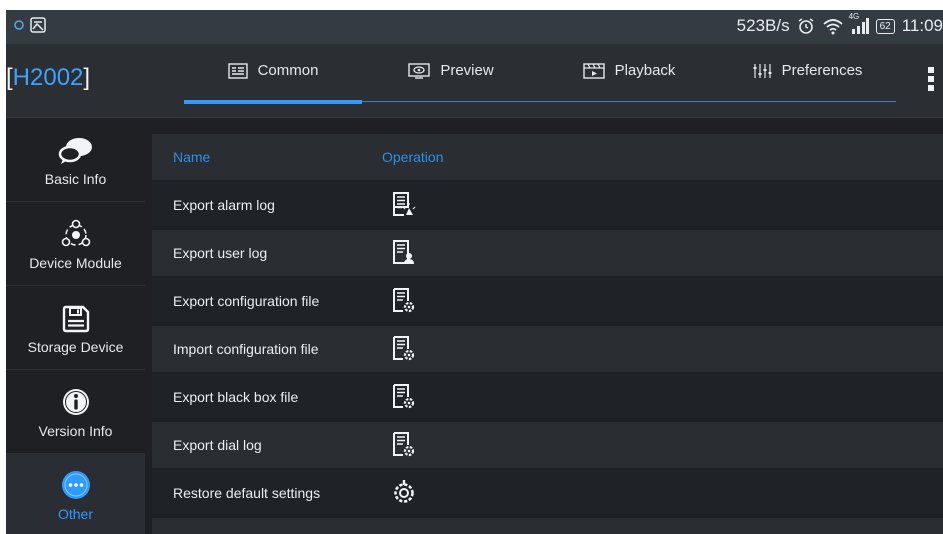 The image size is (943, 534). I want to click on tab-preview: Preview, so click(451, 80).